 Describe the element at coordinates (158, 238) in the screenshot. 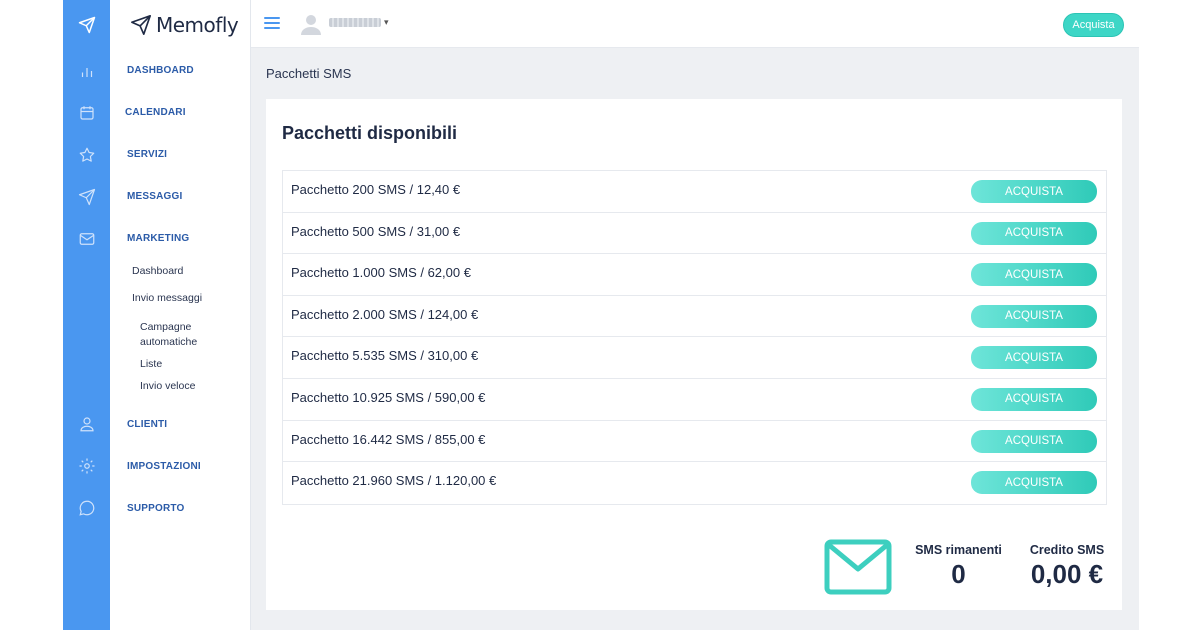

I see `sidebar-item-marketing: MARKETING` at that location.